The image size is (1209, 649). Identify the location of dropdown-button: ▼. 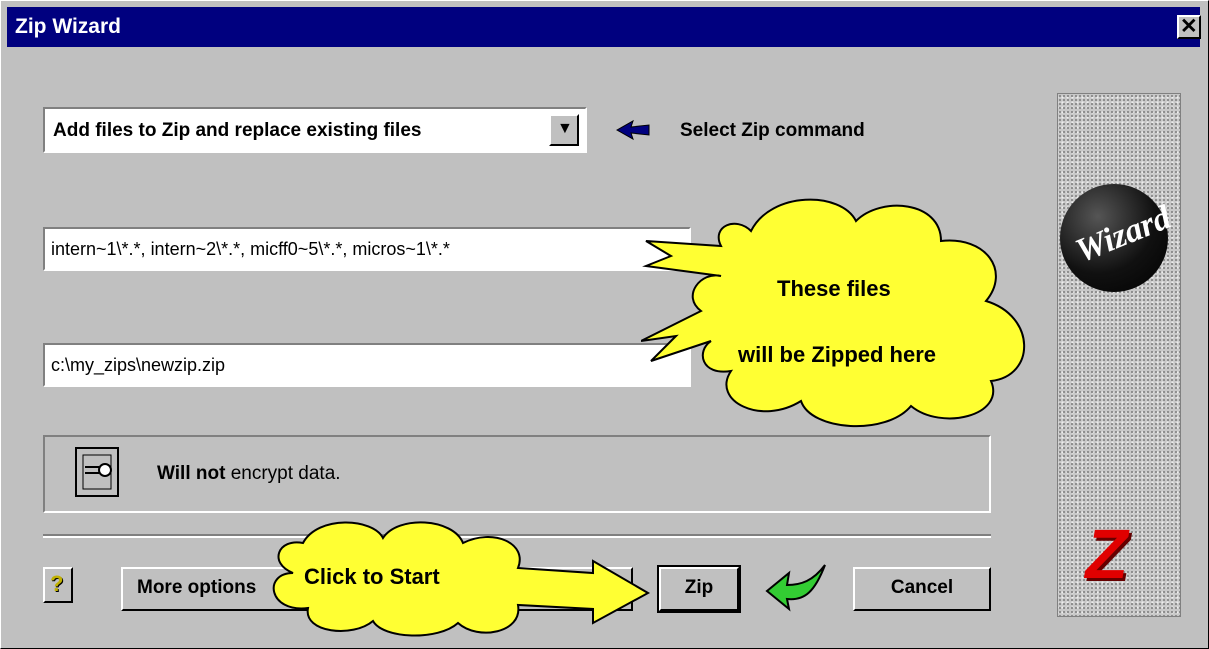
(564, 130).